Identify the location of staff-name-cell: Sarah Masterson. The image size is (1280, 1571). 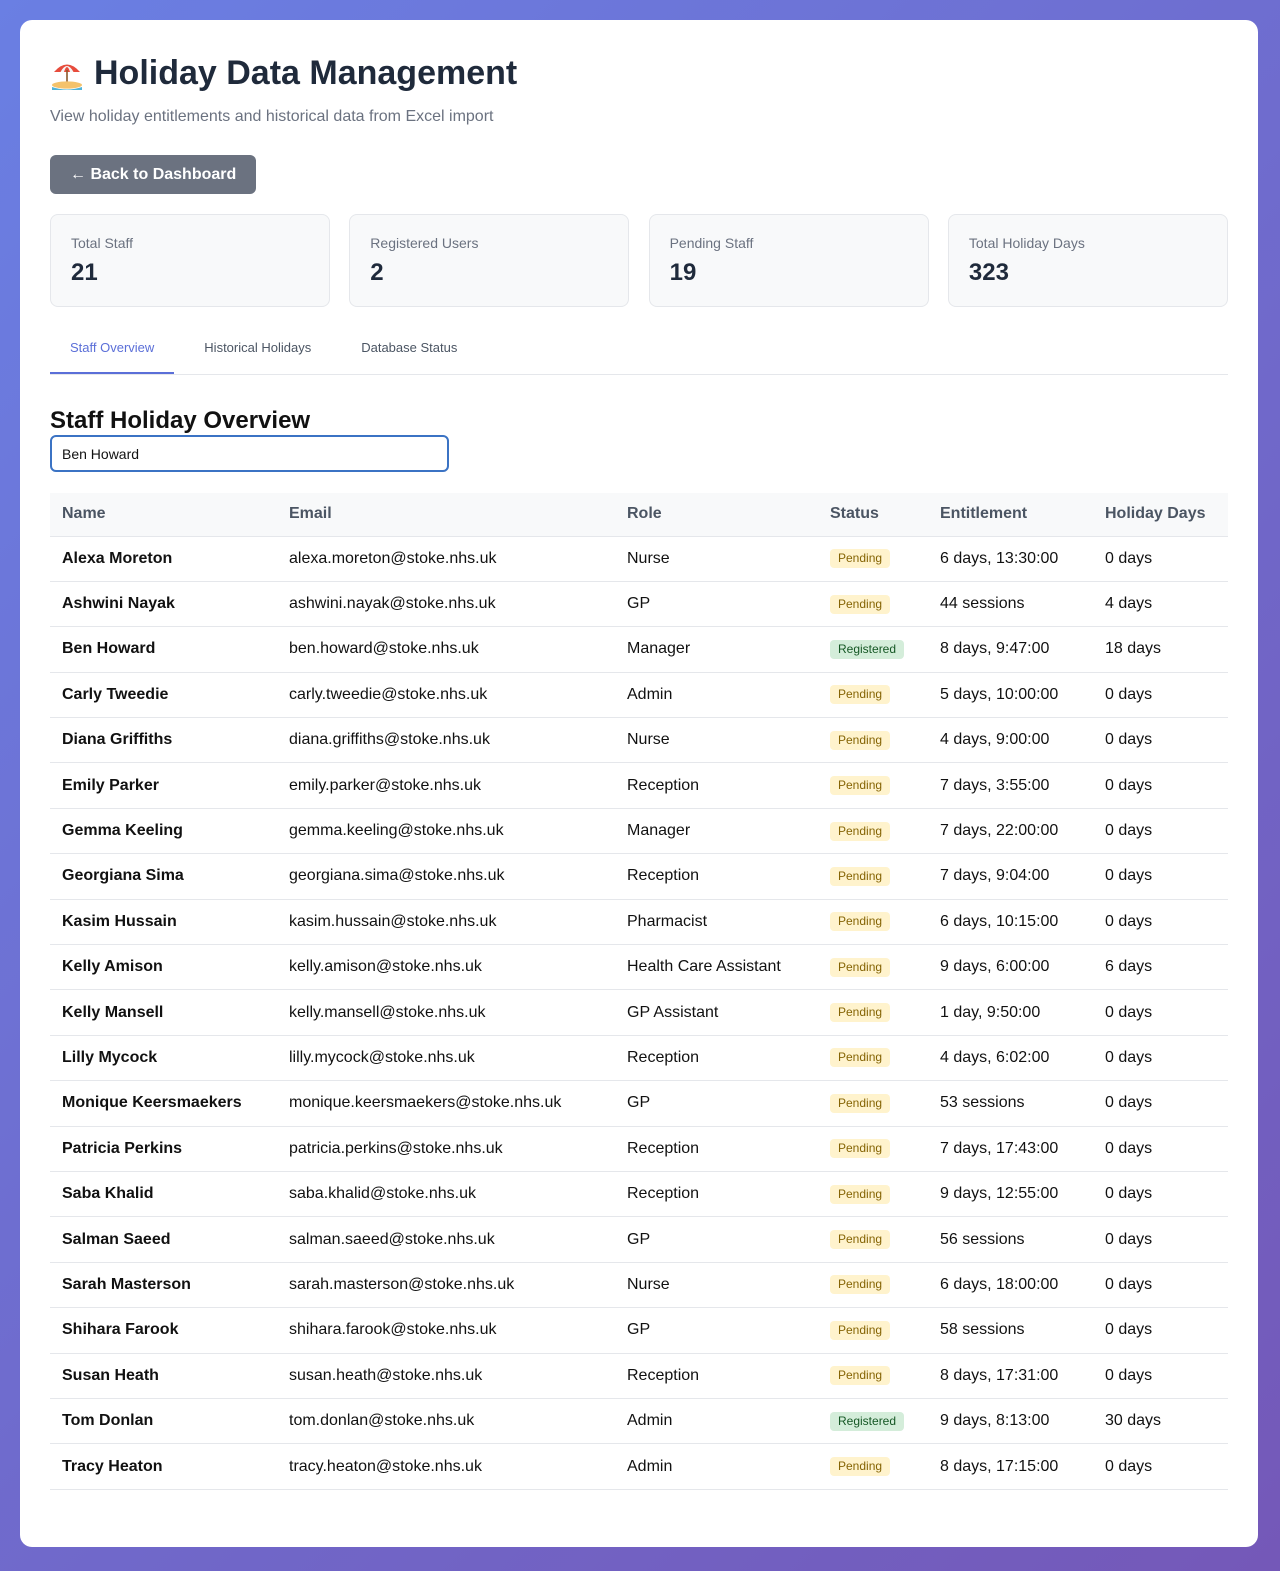
(126, 1284).